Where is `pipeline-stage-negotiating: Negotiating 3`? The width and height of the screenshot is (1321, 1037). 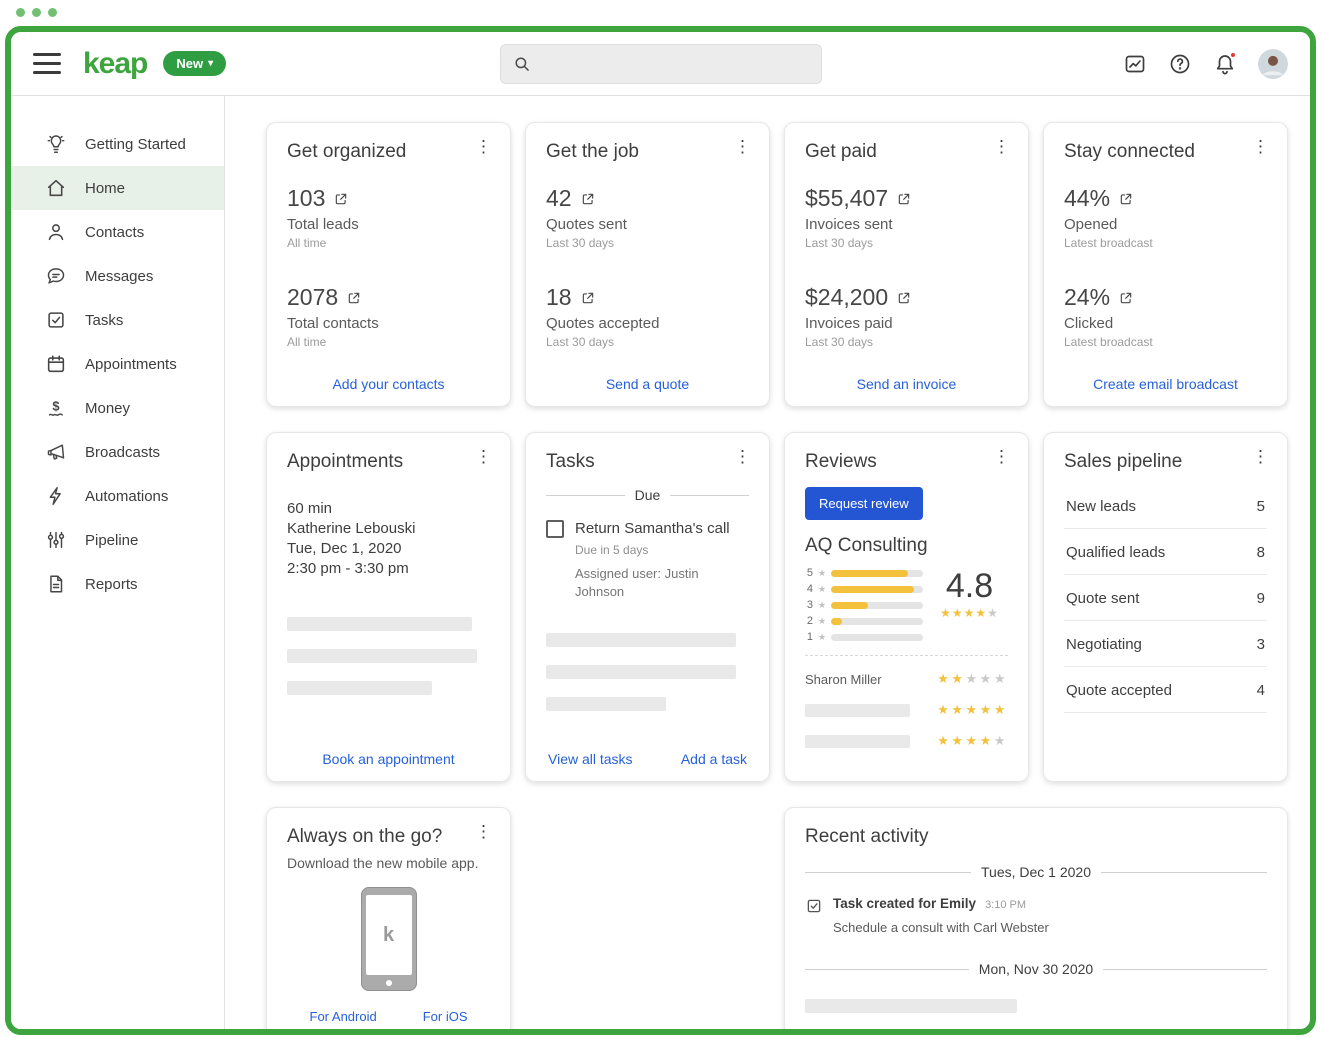 pipeline-stage-negotiating: Negotiating 3 is located at coordinates (1165, 644).